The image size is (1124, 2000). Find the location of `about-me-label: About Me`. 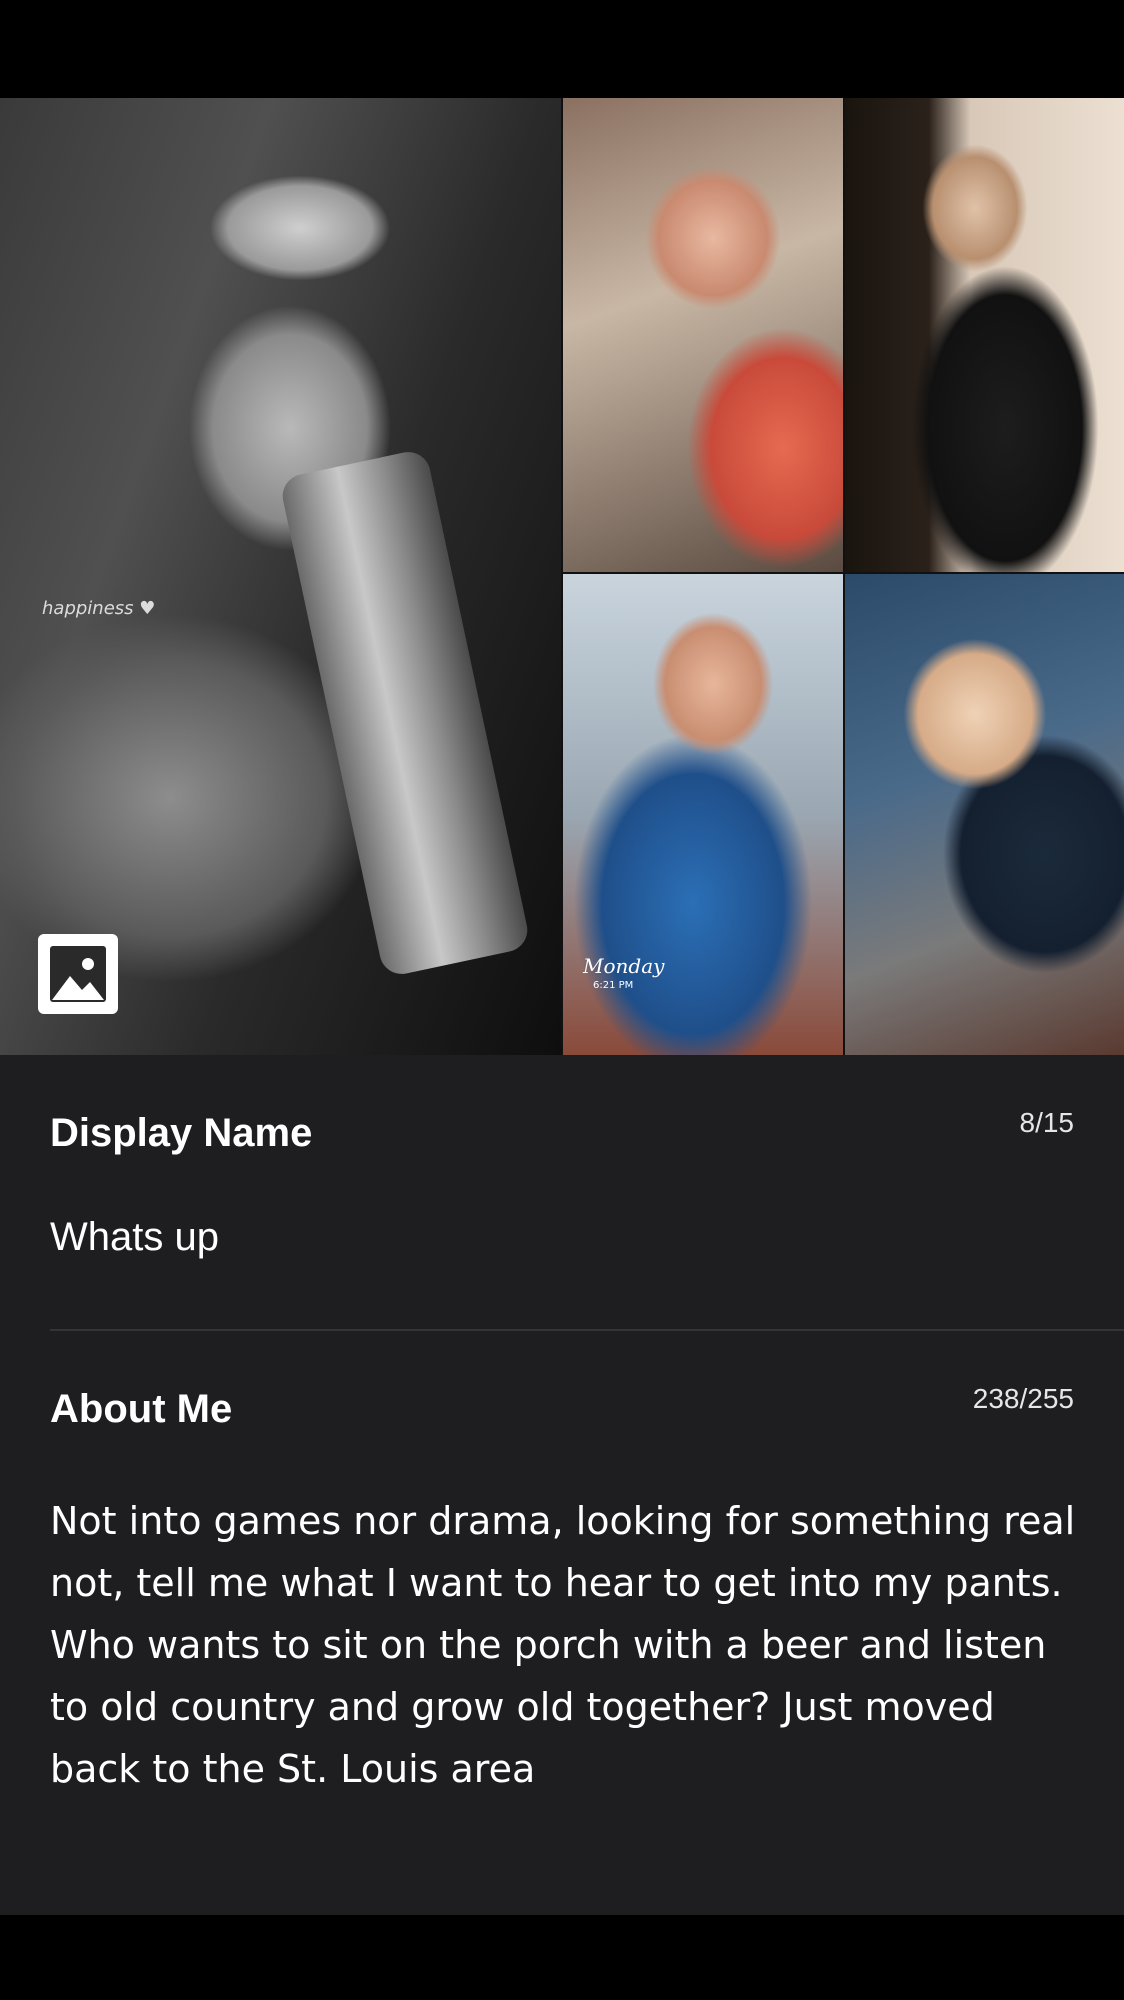

about-me-label: About Me is located at coordinates (141, 1409).